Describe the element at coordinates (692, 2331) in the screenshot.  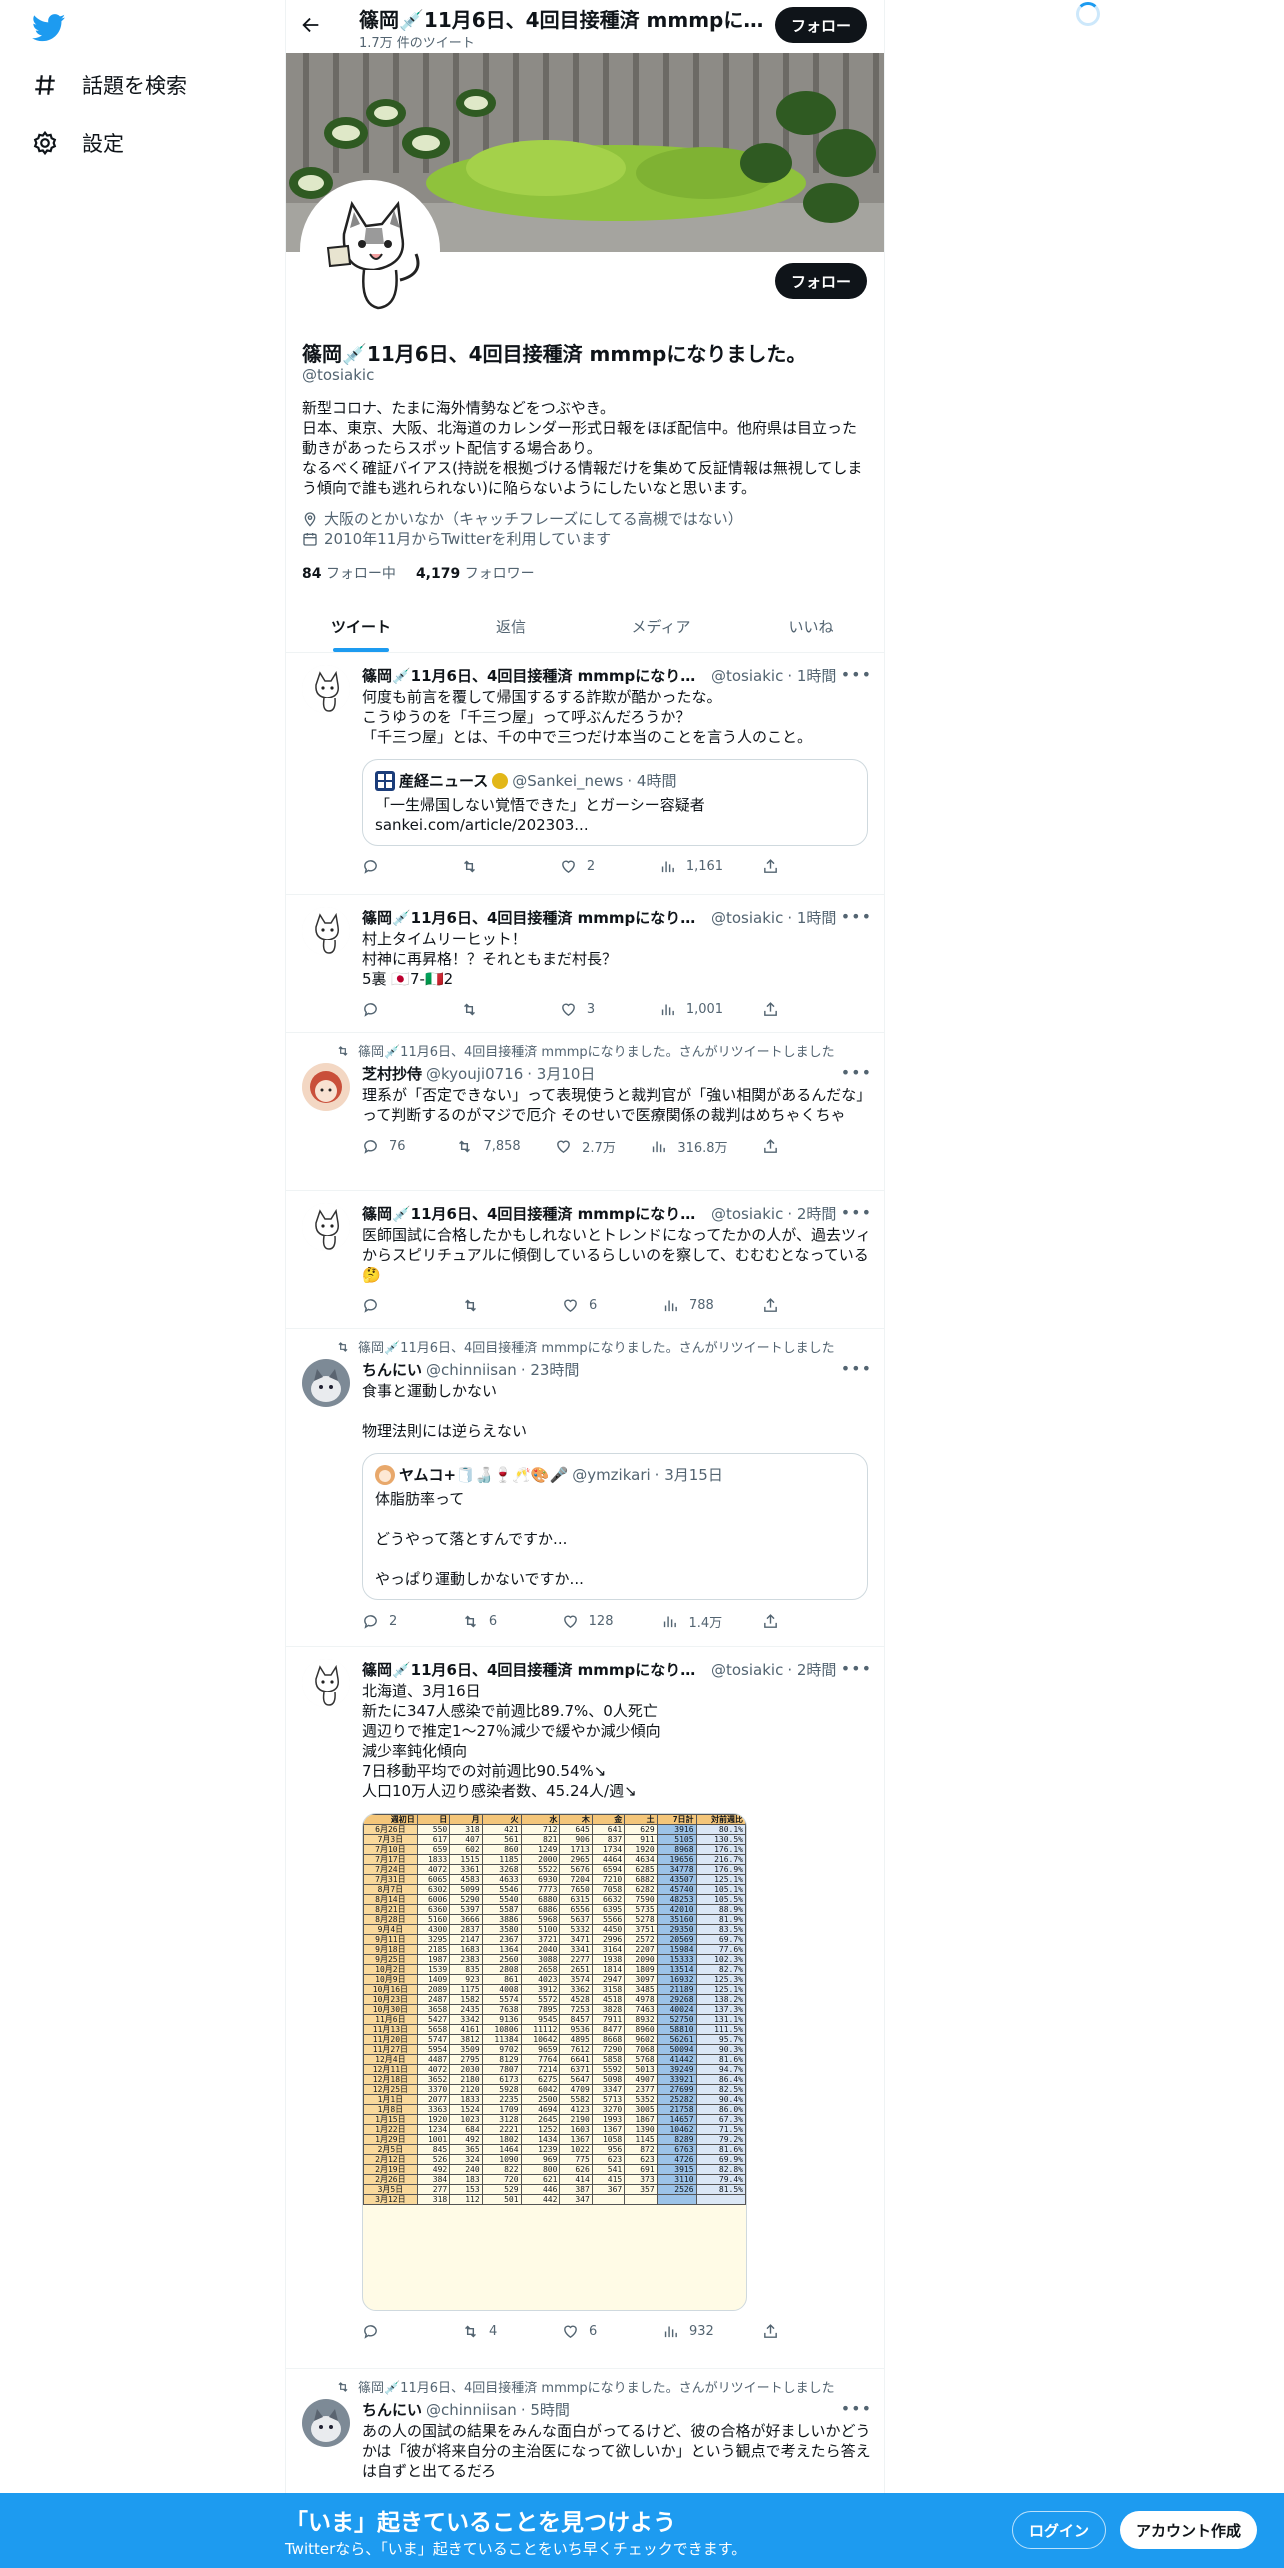
I see `views-button: 932` at that location.